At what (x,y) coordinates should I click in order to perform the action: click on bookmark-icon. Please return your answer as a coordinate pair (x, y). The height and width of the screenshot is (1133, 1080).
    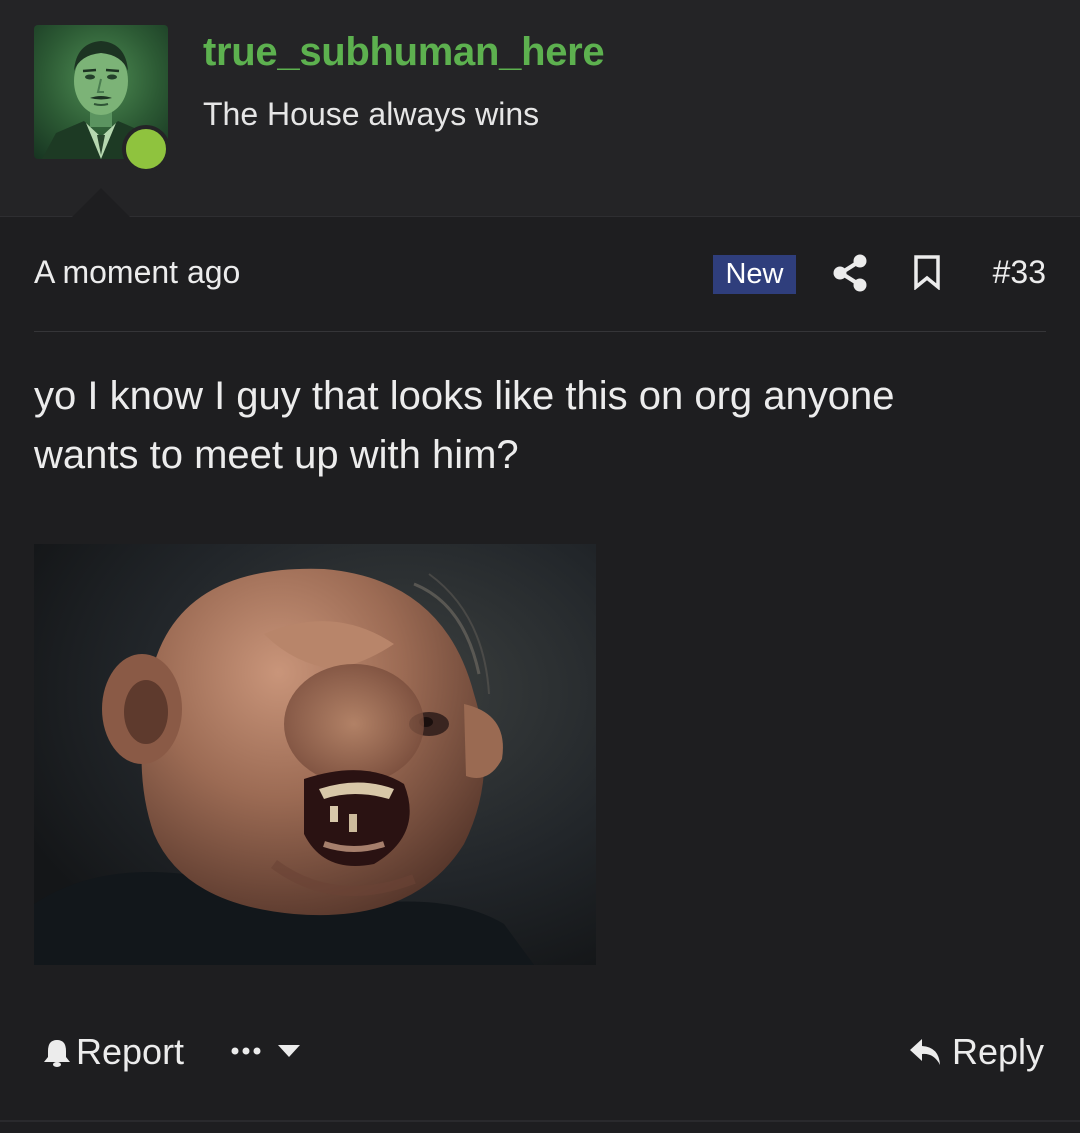
    Looking at the image, I should click on (927, 272).